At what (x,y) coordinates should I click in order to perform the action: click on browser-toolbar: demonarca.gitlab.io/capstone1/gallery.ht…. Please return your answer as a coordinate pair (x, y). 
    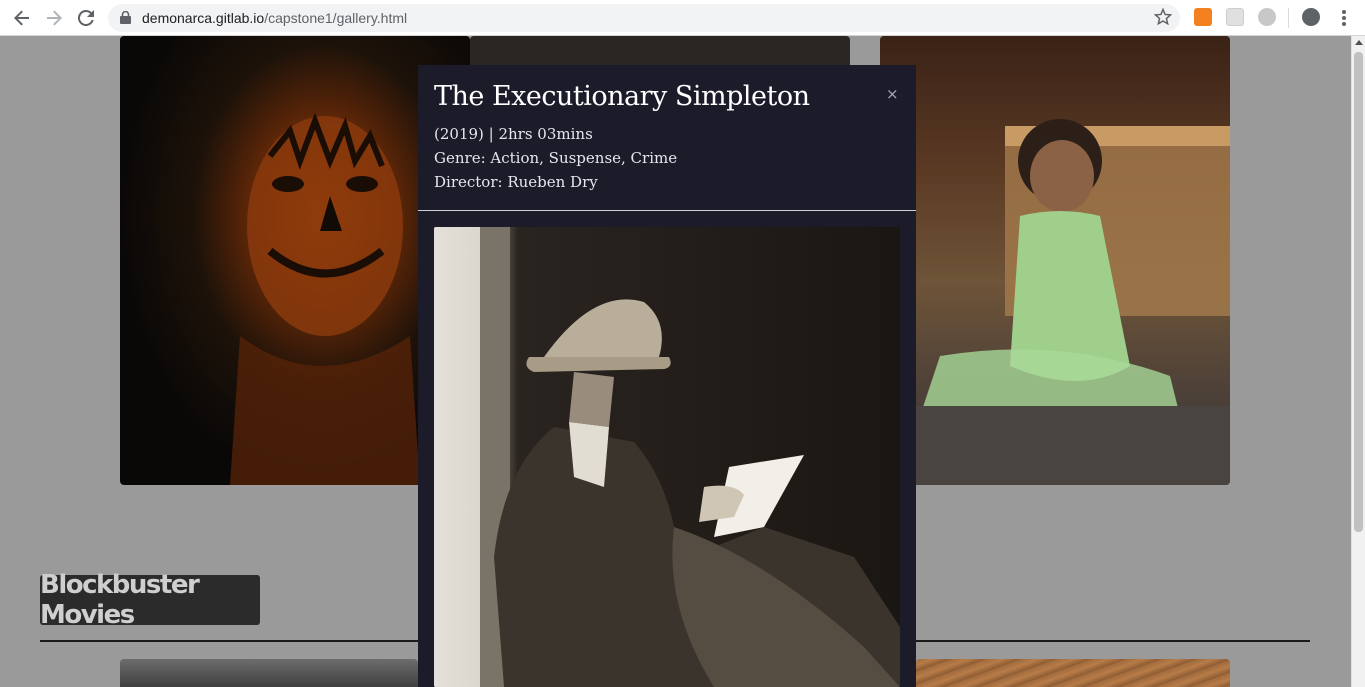
    Looking at the image, I should click on (682, 18).